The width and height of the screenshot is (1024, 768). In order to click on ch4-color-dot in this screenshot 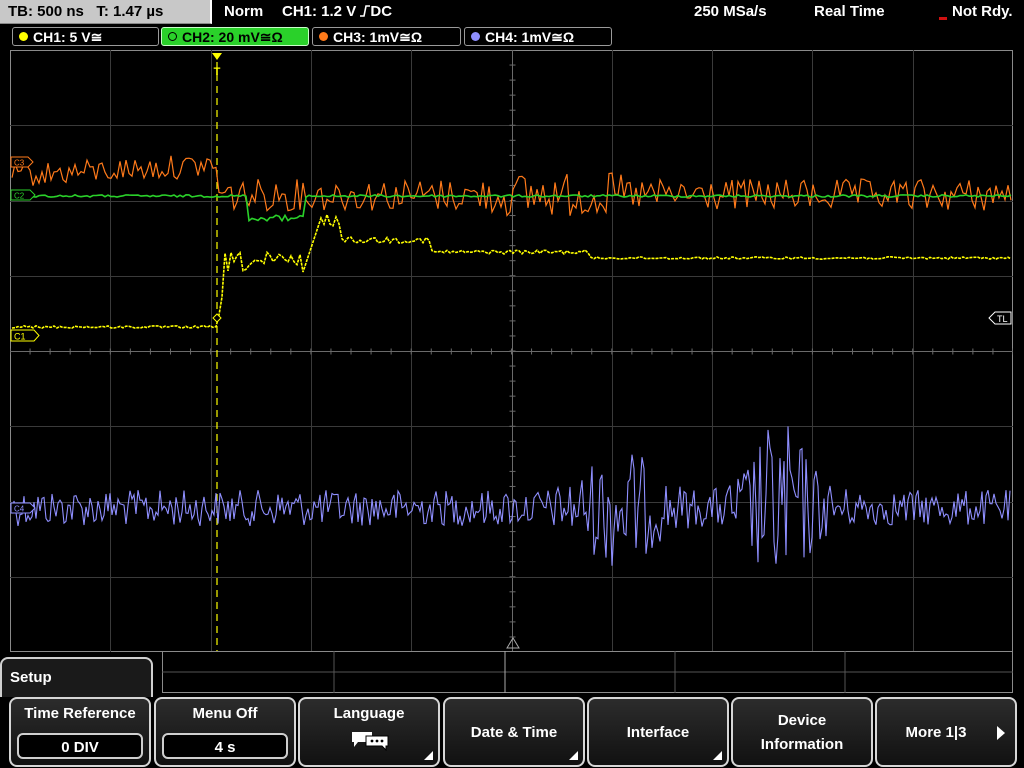, I will do `click(475, 36)`.